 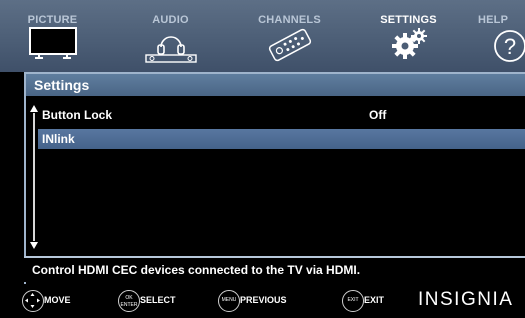 I want to click on tab-settings-label: SETTINGS, so click(x=408, y=20).